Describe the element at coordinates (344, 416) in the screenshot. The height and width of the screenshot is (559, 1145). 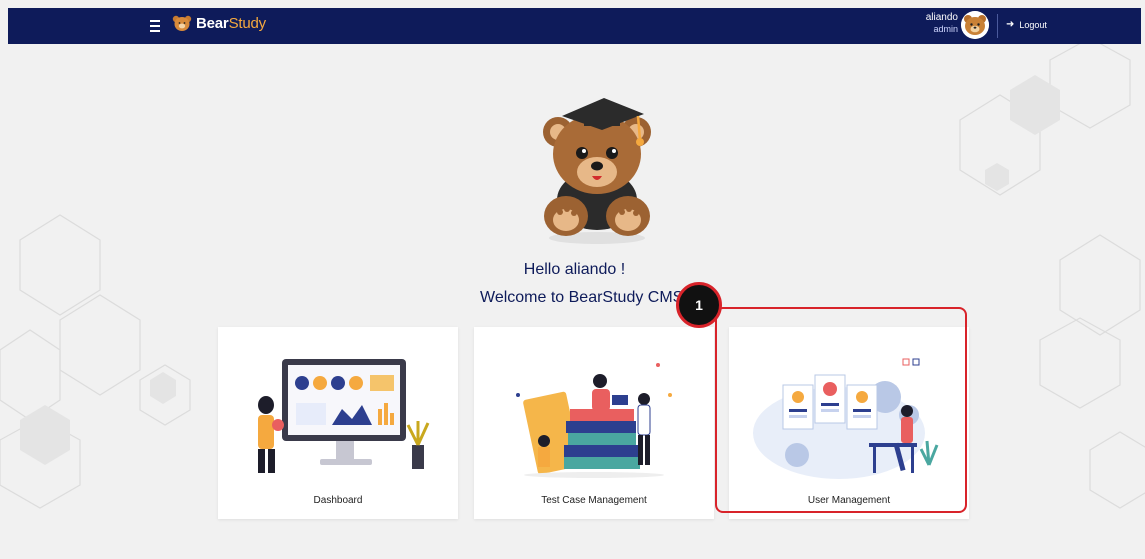
I see `dashboard-illustration-icon` at that location.